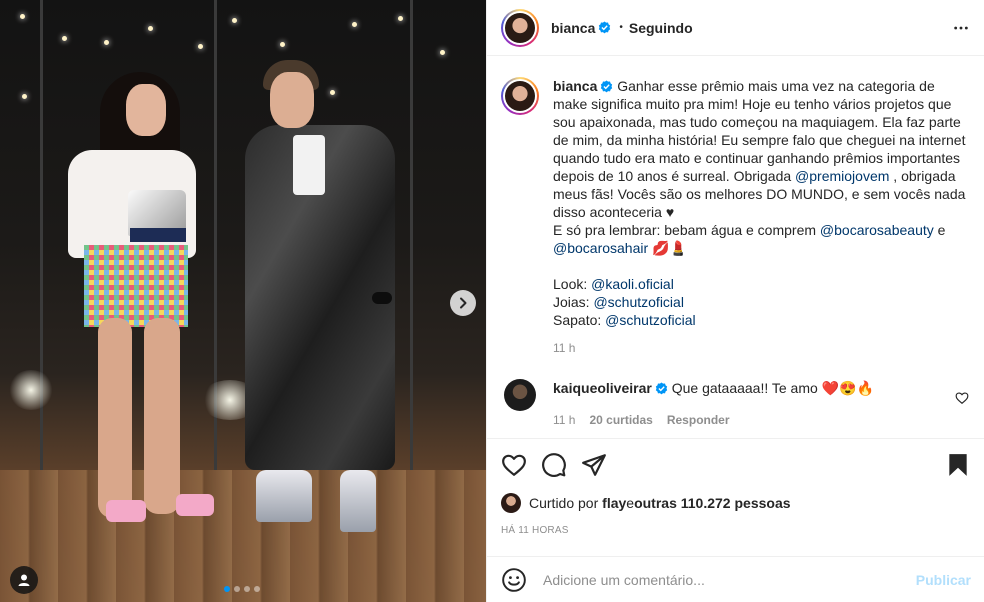 The image size is (984, 602). Describe the element at coordinates (158, 235) in the screenshot. I see `trophy-base` at that location.